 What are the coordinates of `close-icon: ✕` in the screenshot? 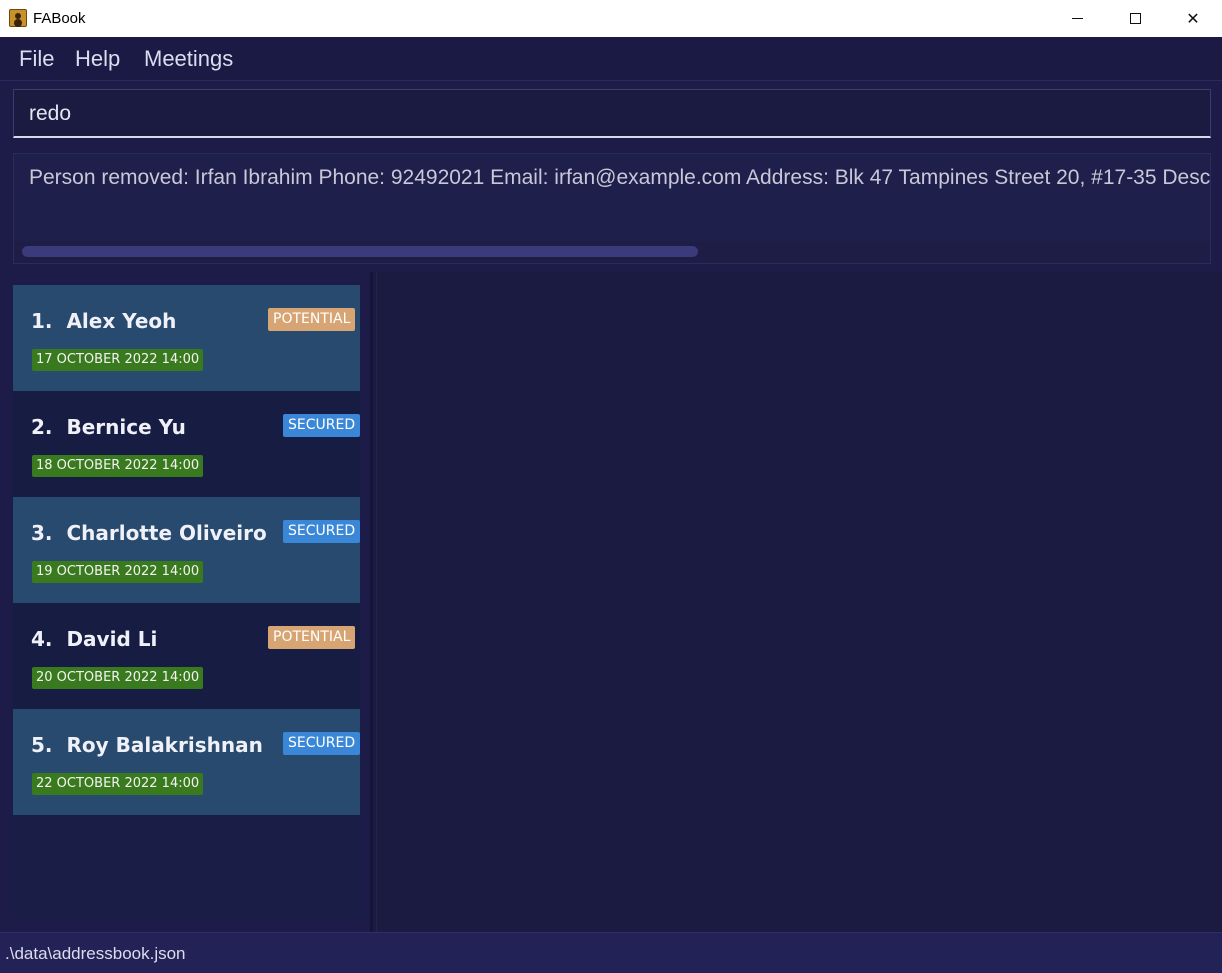 It's located at (1193, 19).